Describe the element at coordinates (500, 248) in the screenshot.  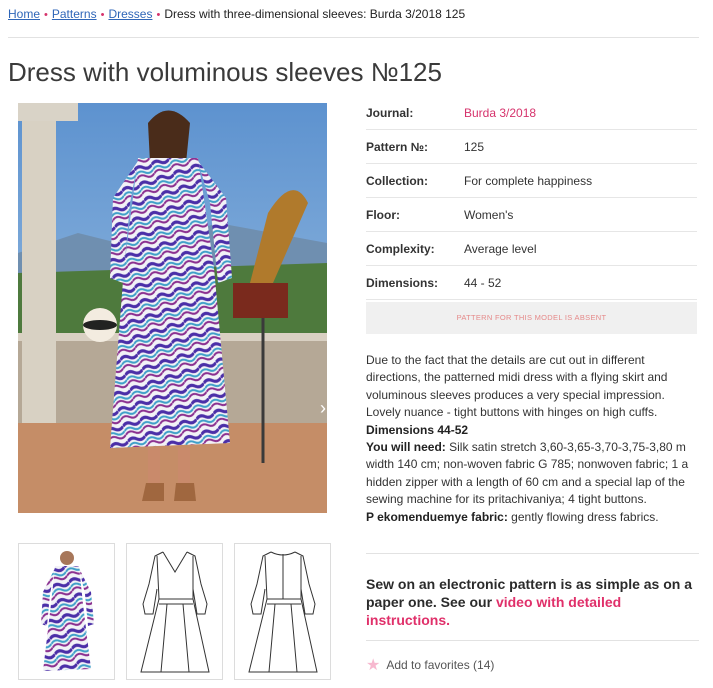
I see `detail-value: Average level` at that location.